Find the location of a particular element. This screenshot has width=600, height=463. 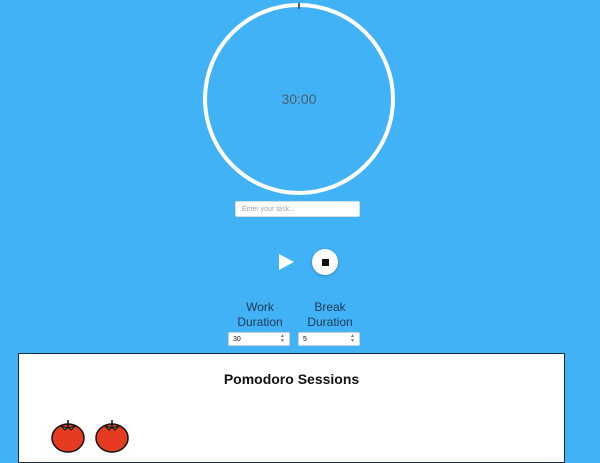

stop-icon is located at coordinates (325, 262).